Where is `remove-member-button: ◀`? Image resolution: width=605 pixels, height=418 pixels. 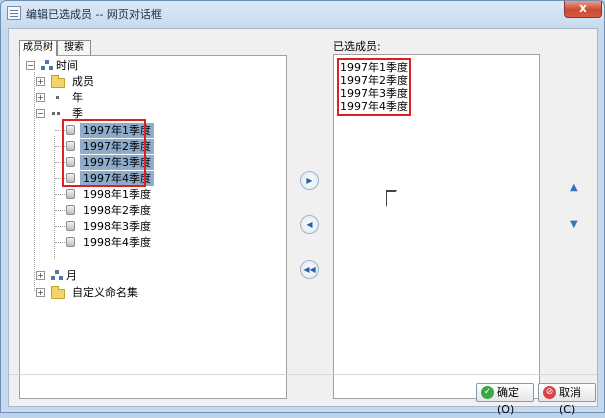
remove-member-button: ◀ is located at coordinates (309, 224).